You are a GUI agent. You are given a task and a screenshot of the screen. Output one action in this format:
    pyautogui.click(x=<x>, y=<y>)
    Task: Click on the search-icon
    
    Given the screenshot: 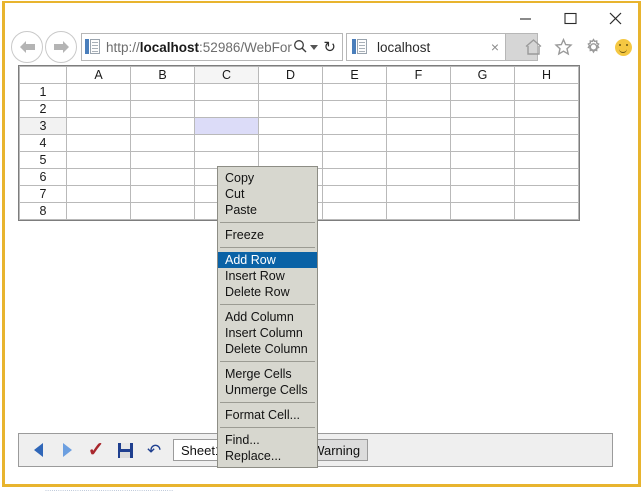 What is the action you would take?
    pyautogui.click(x=300, y=47)
    